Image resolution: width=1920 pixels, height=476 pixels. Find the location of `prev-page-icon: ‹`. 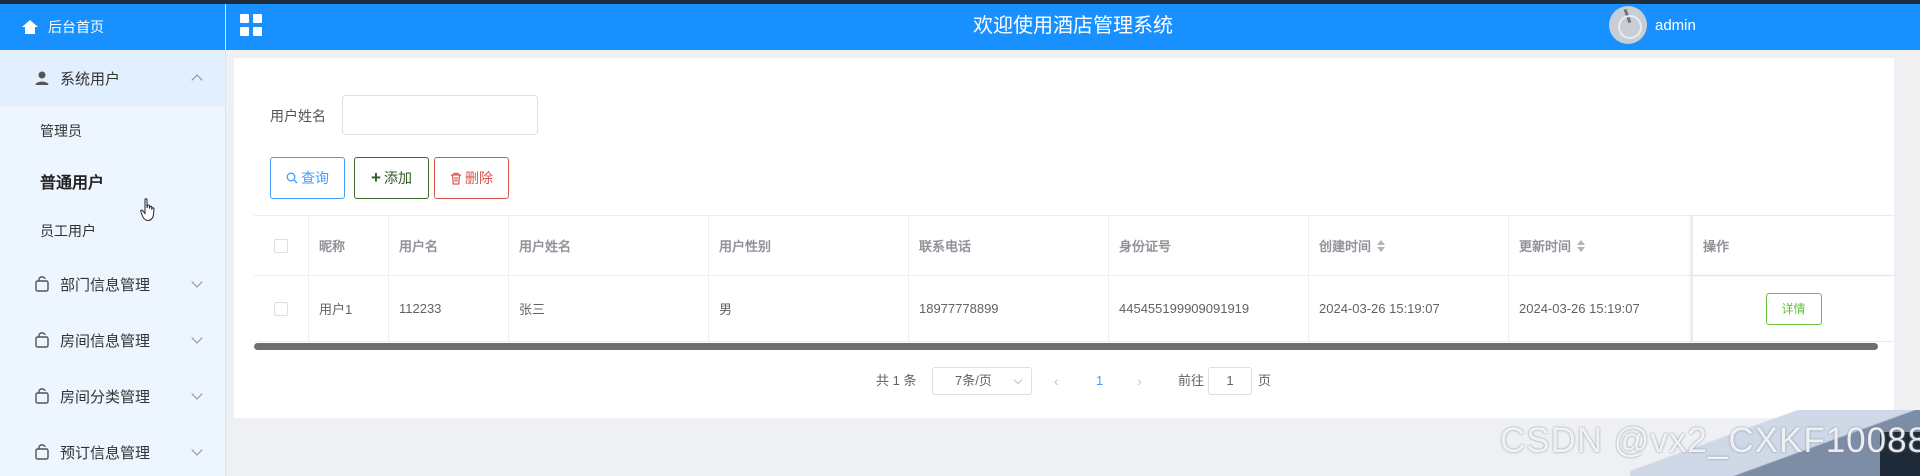

prev-page-icon: ‹ is located at coordinates (1056, 381).